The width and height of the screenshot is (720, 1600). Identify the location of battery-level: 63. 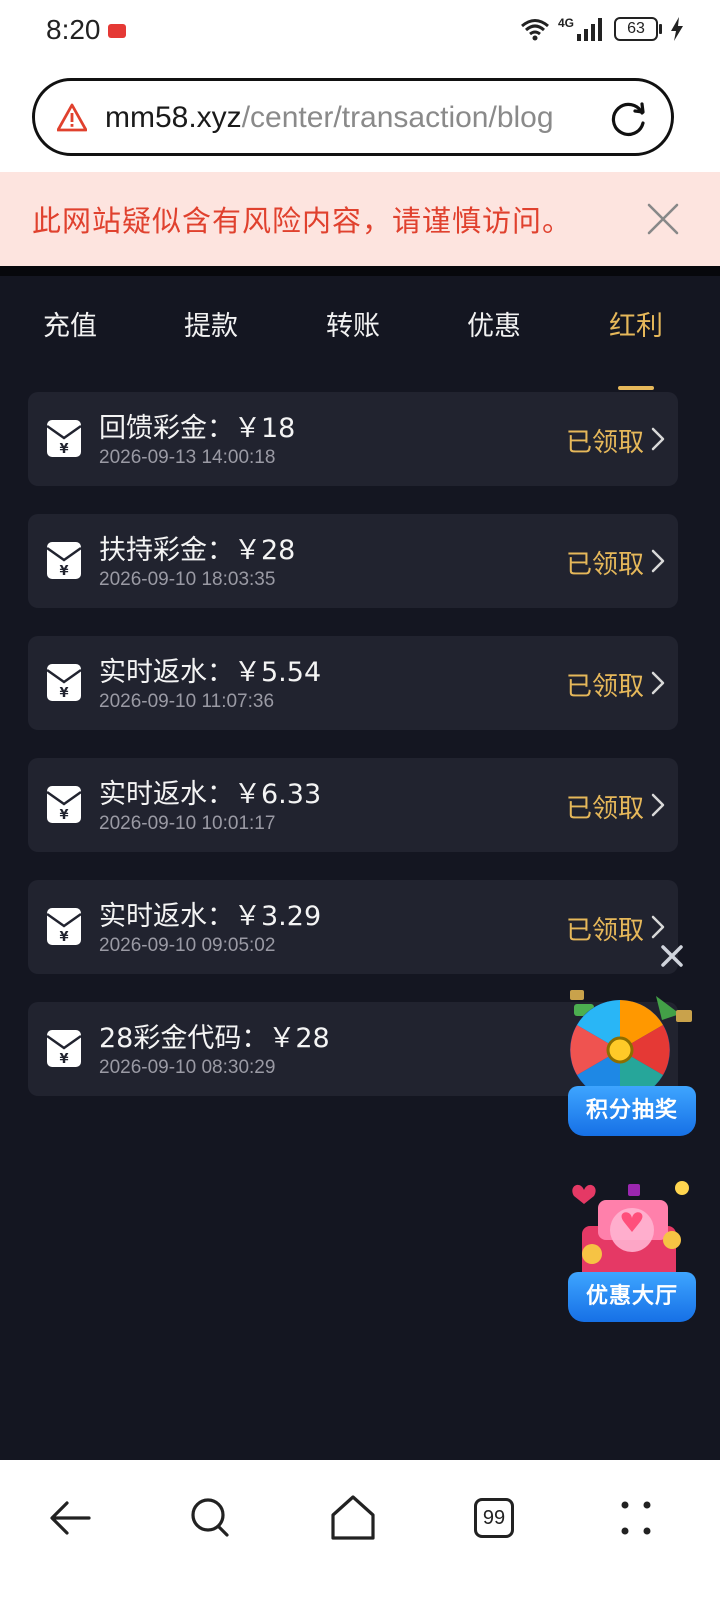
(636, 29).